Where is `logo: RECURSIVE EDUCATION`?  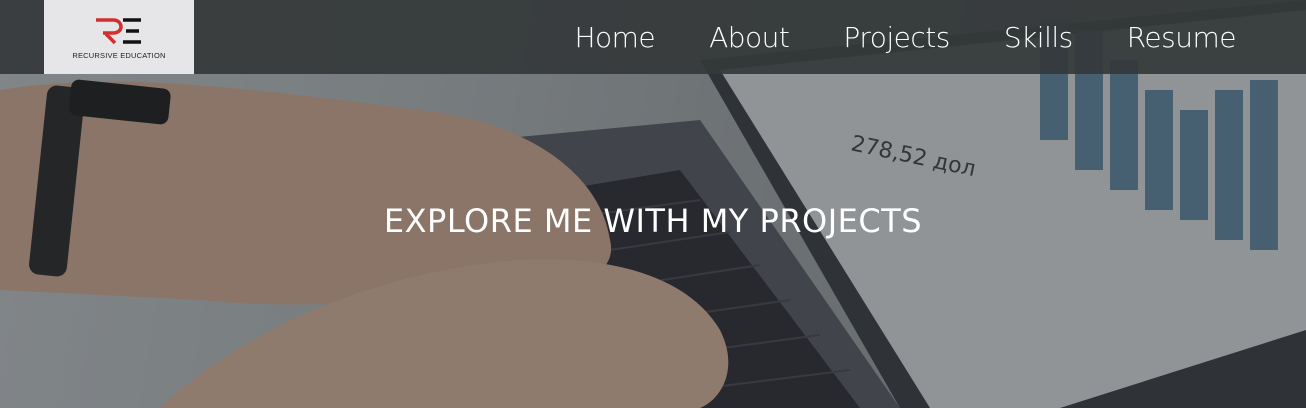
logo: RECURSIVE EDUCATION is located at coordinates (119, 37).